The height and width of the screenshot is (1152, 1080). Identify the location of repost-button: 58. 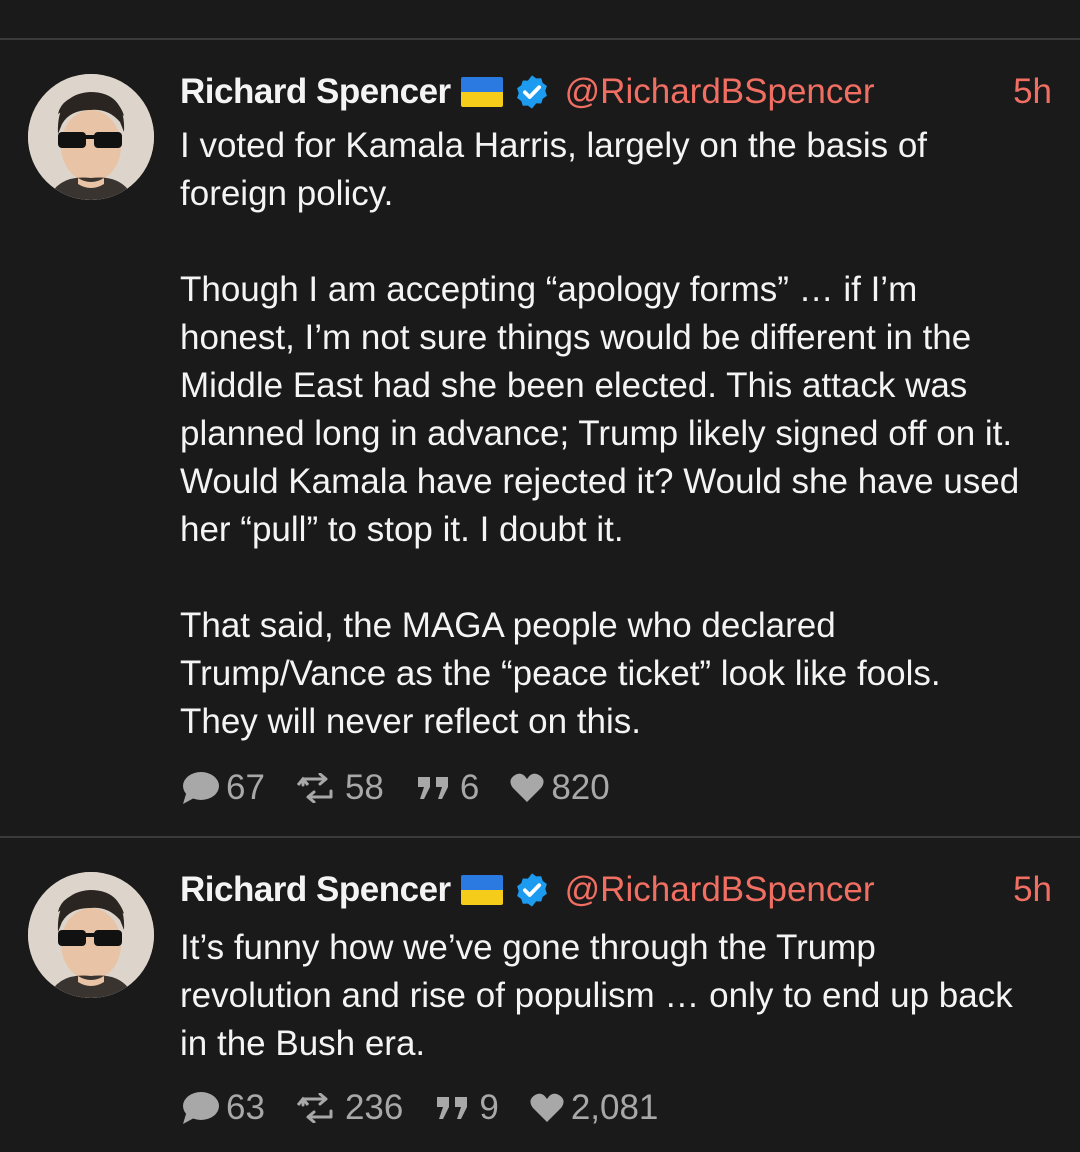
(339, 788).